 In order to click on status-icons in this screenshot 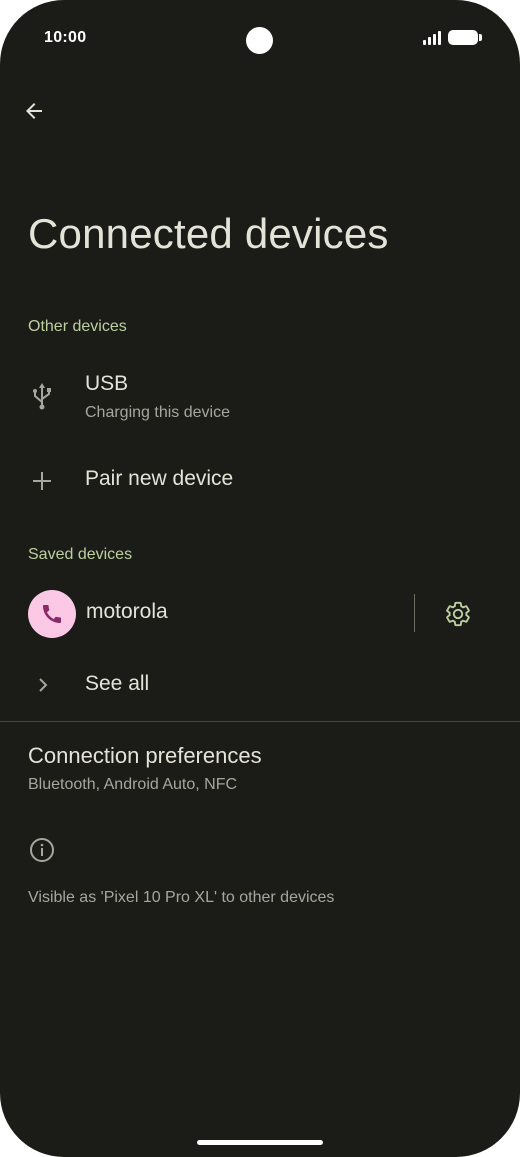, I will do `click(452, 37)`.